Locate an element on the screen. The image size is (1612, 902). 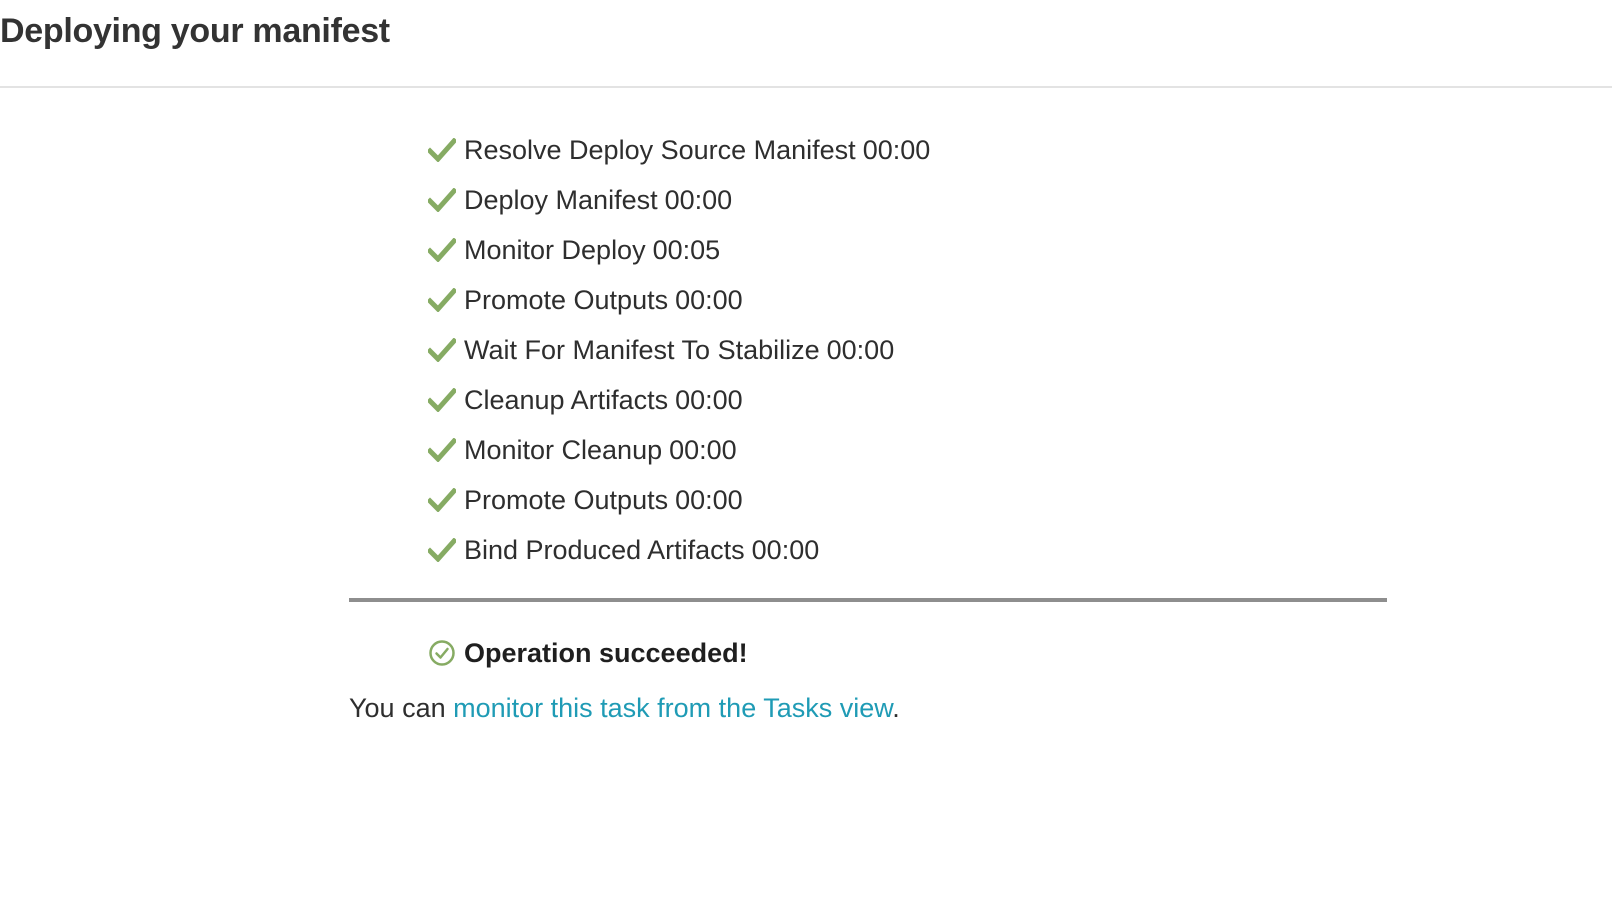
operation-status: Operation succeeded! is located at coordinates (588, 653).